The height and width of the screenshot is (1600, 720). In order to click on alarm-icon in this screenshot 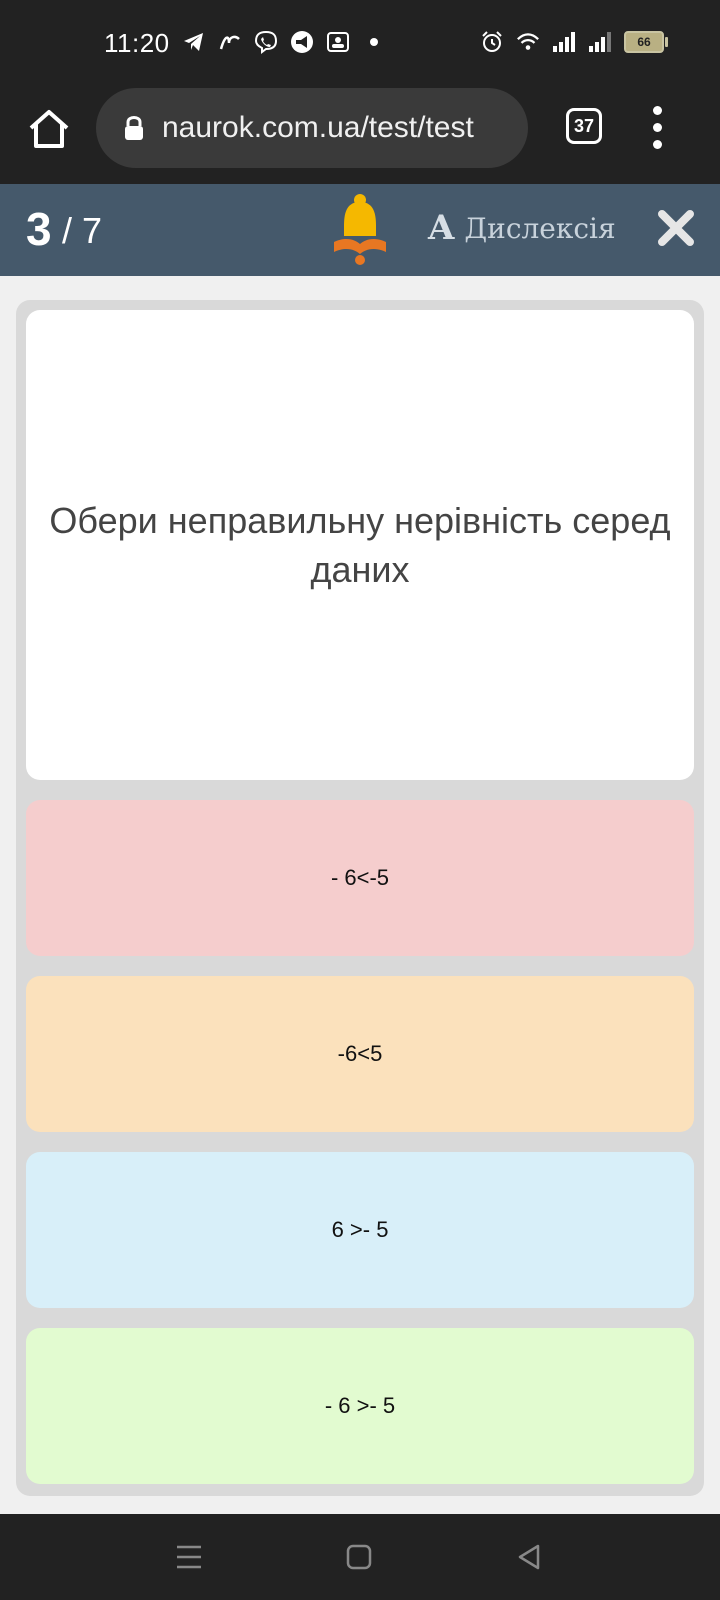, I will do `click(492, 42)`.